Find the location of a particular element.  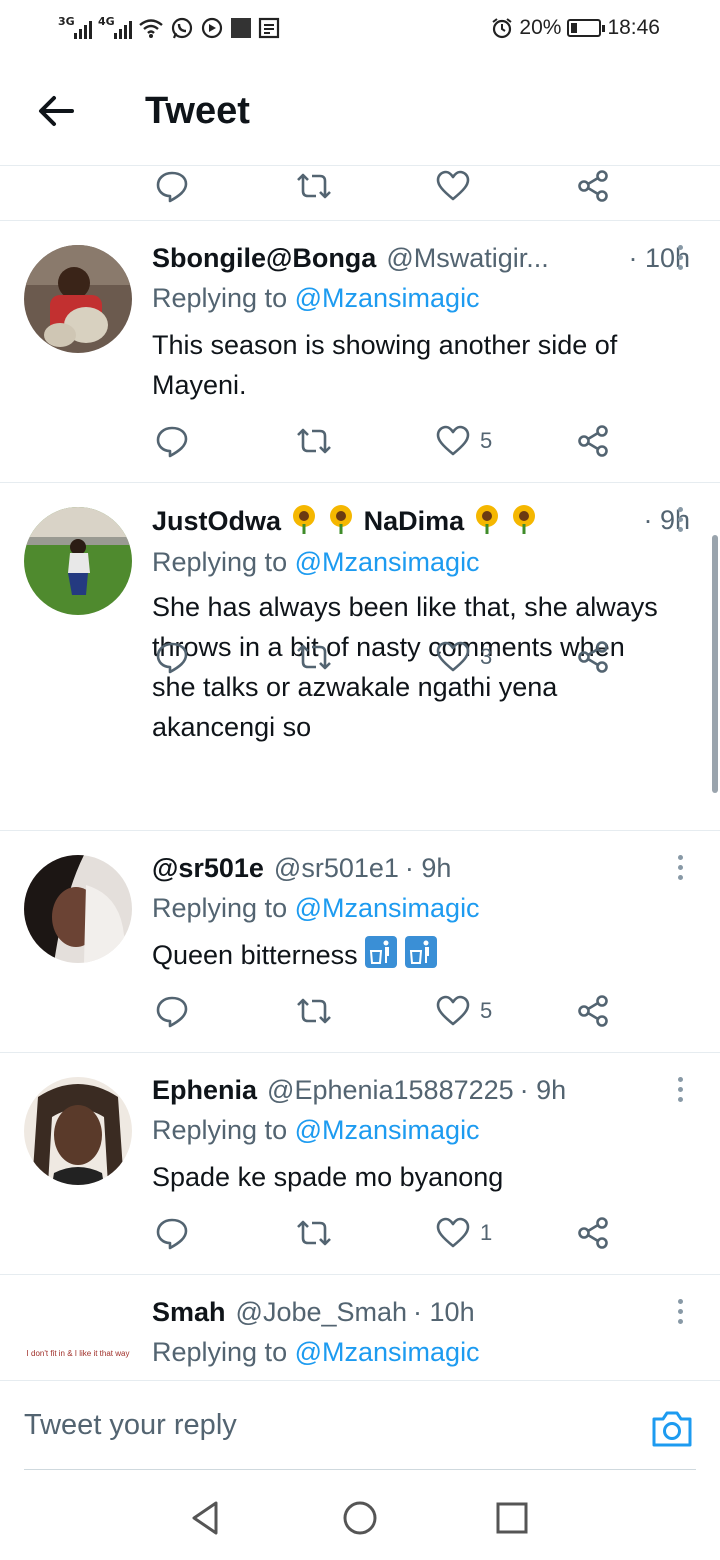

like-button is located at coordinates (453, 186).